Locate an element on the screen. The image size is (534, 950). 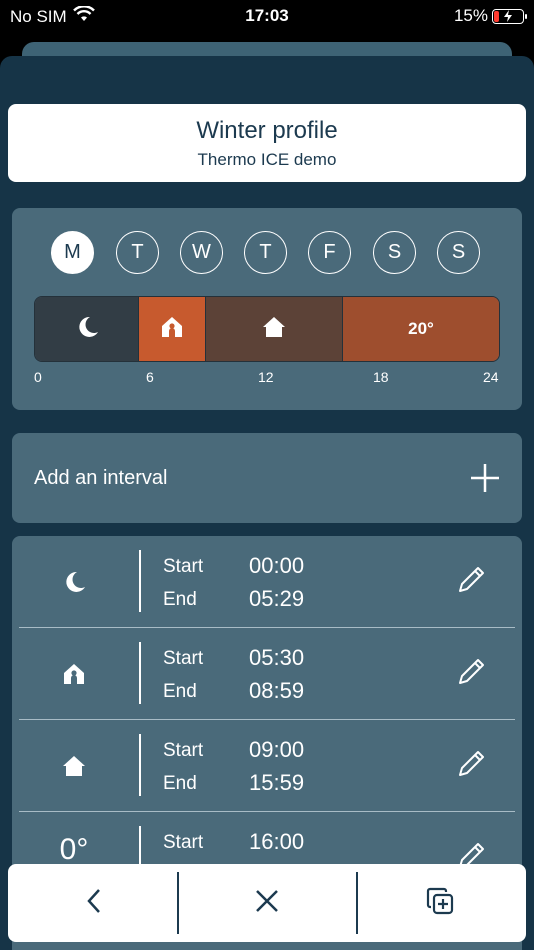
chevron-left-icon is located at coordinates (94, 903).